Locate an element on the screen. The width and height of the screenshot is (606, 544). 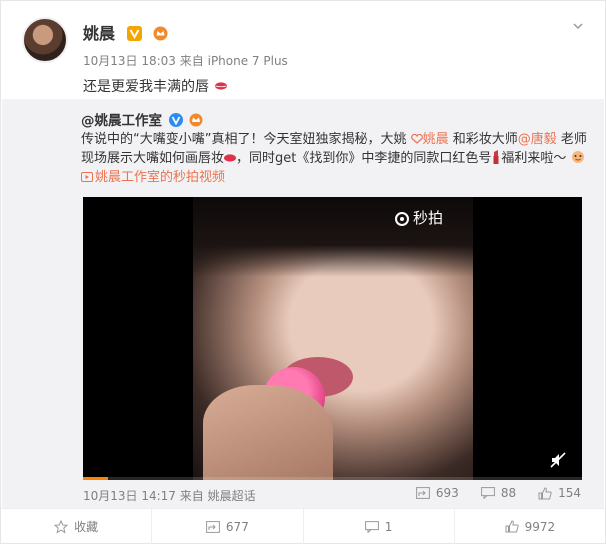
repost-author: @姚晨工作室 is located at coordinates (142, 119).